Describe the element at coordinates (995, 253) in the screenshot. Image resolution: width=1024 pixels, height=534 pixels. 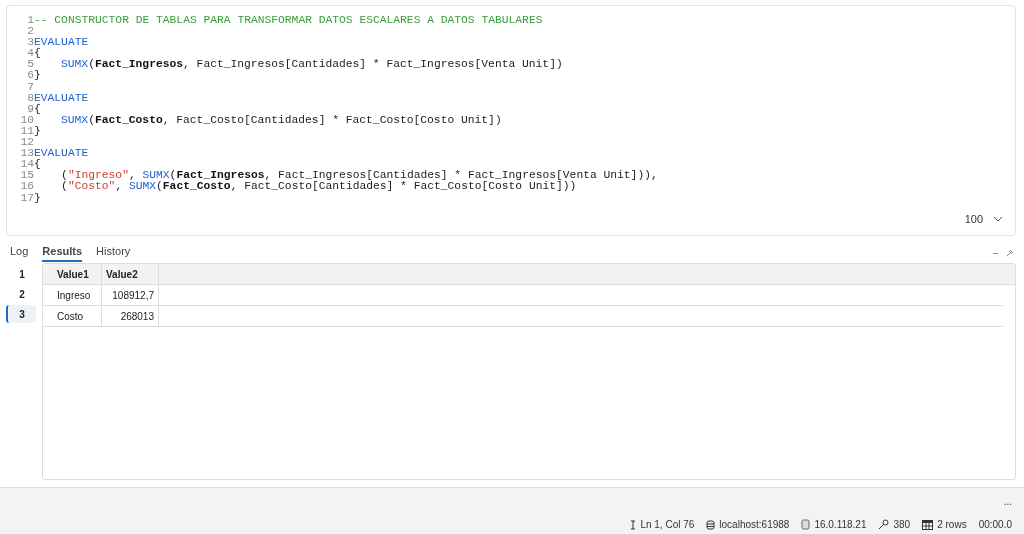
I see `minimize-icon` at that location.